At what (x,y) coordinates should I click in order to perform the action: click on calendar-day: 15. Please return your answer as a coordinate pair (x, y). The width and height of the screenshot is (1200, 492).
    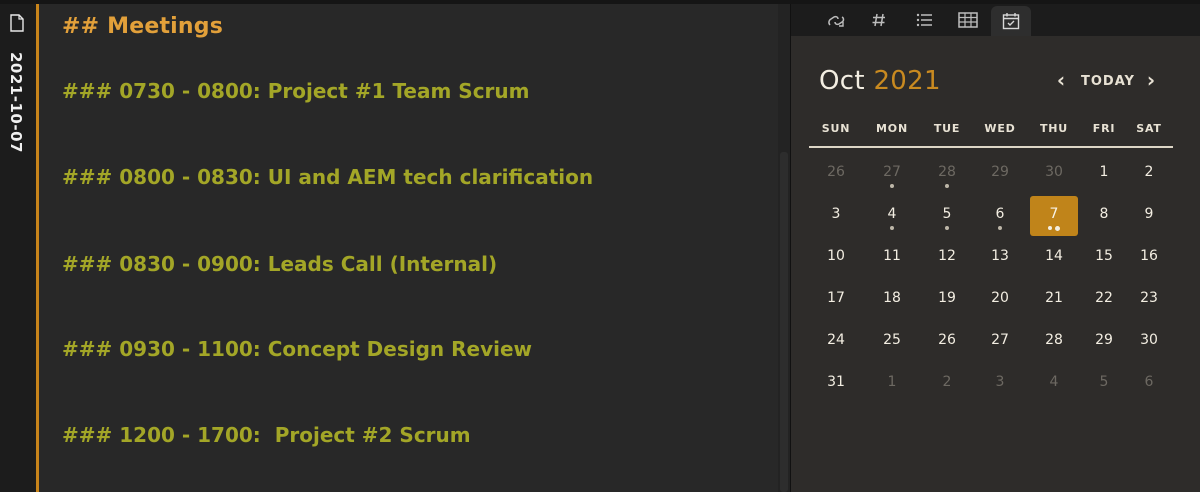
    Looking at the image, I should click on (1104, 258).